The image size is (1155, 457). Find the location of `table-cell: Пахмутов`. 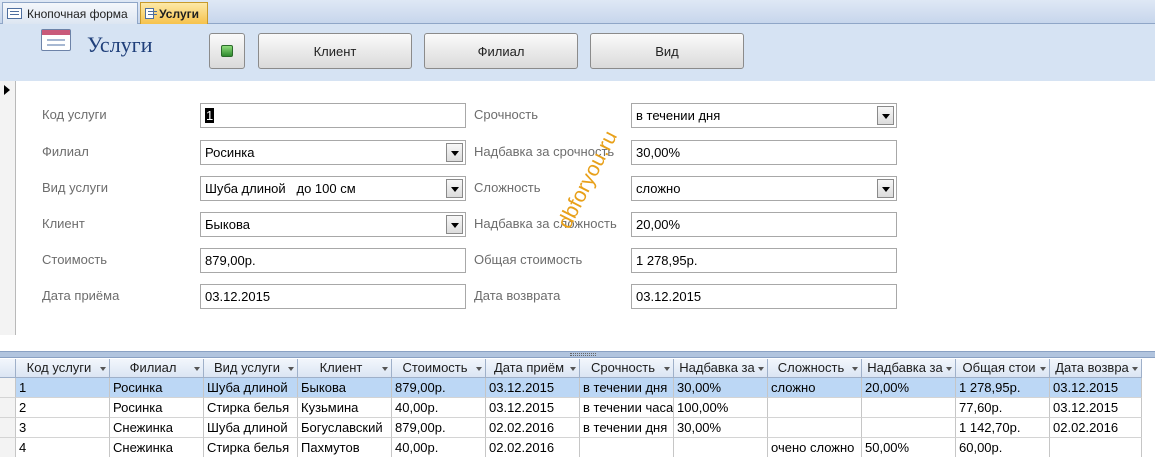

table-cell: Пахмутов is located at coordinates (345, 447).